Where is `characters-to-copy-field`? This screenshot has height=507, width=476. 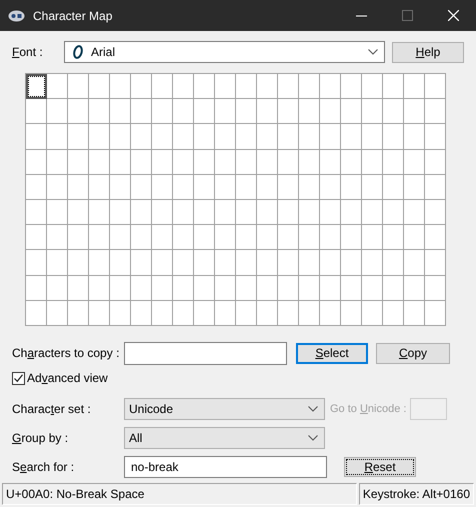 characters-to-copy-field is located at coordinates (205, 353).